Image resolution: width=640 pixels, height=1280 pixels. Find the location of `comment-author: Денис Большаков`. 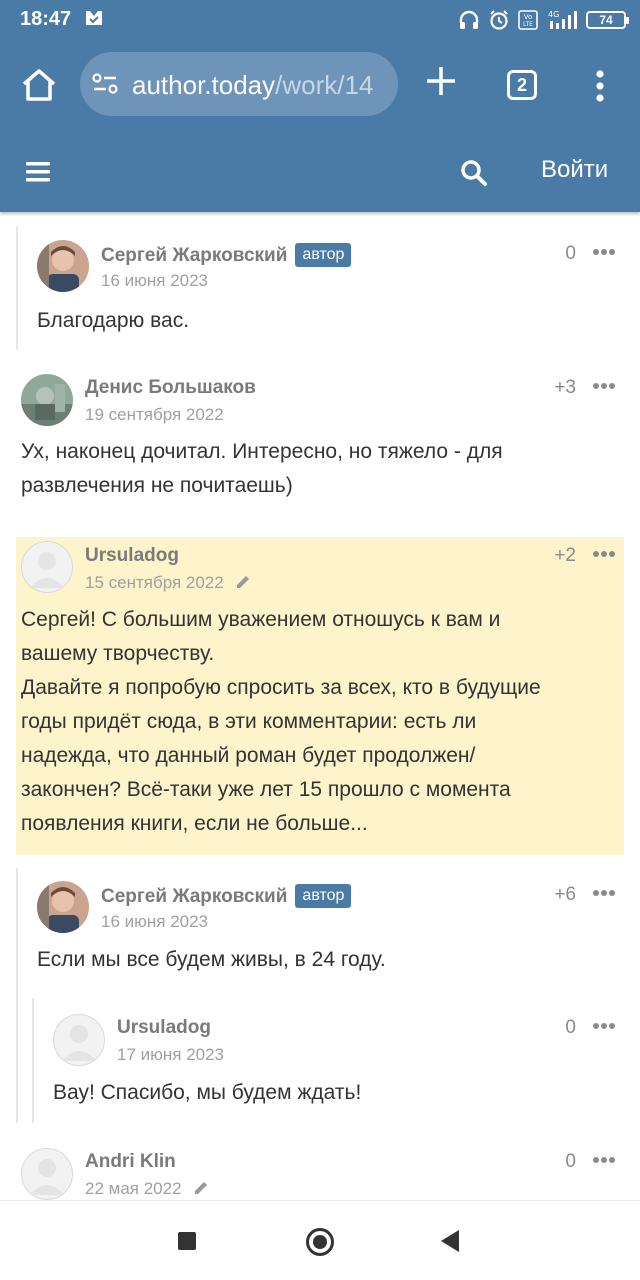

comment-author: Денис Большаков is located at coordinates (170, 388).